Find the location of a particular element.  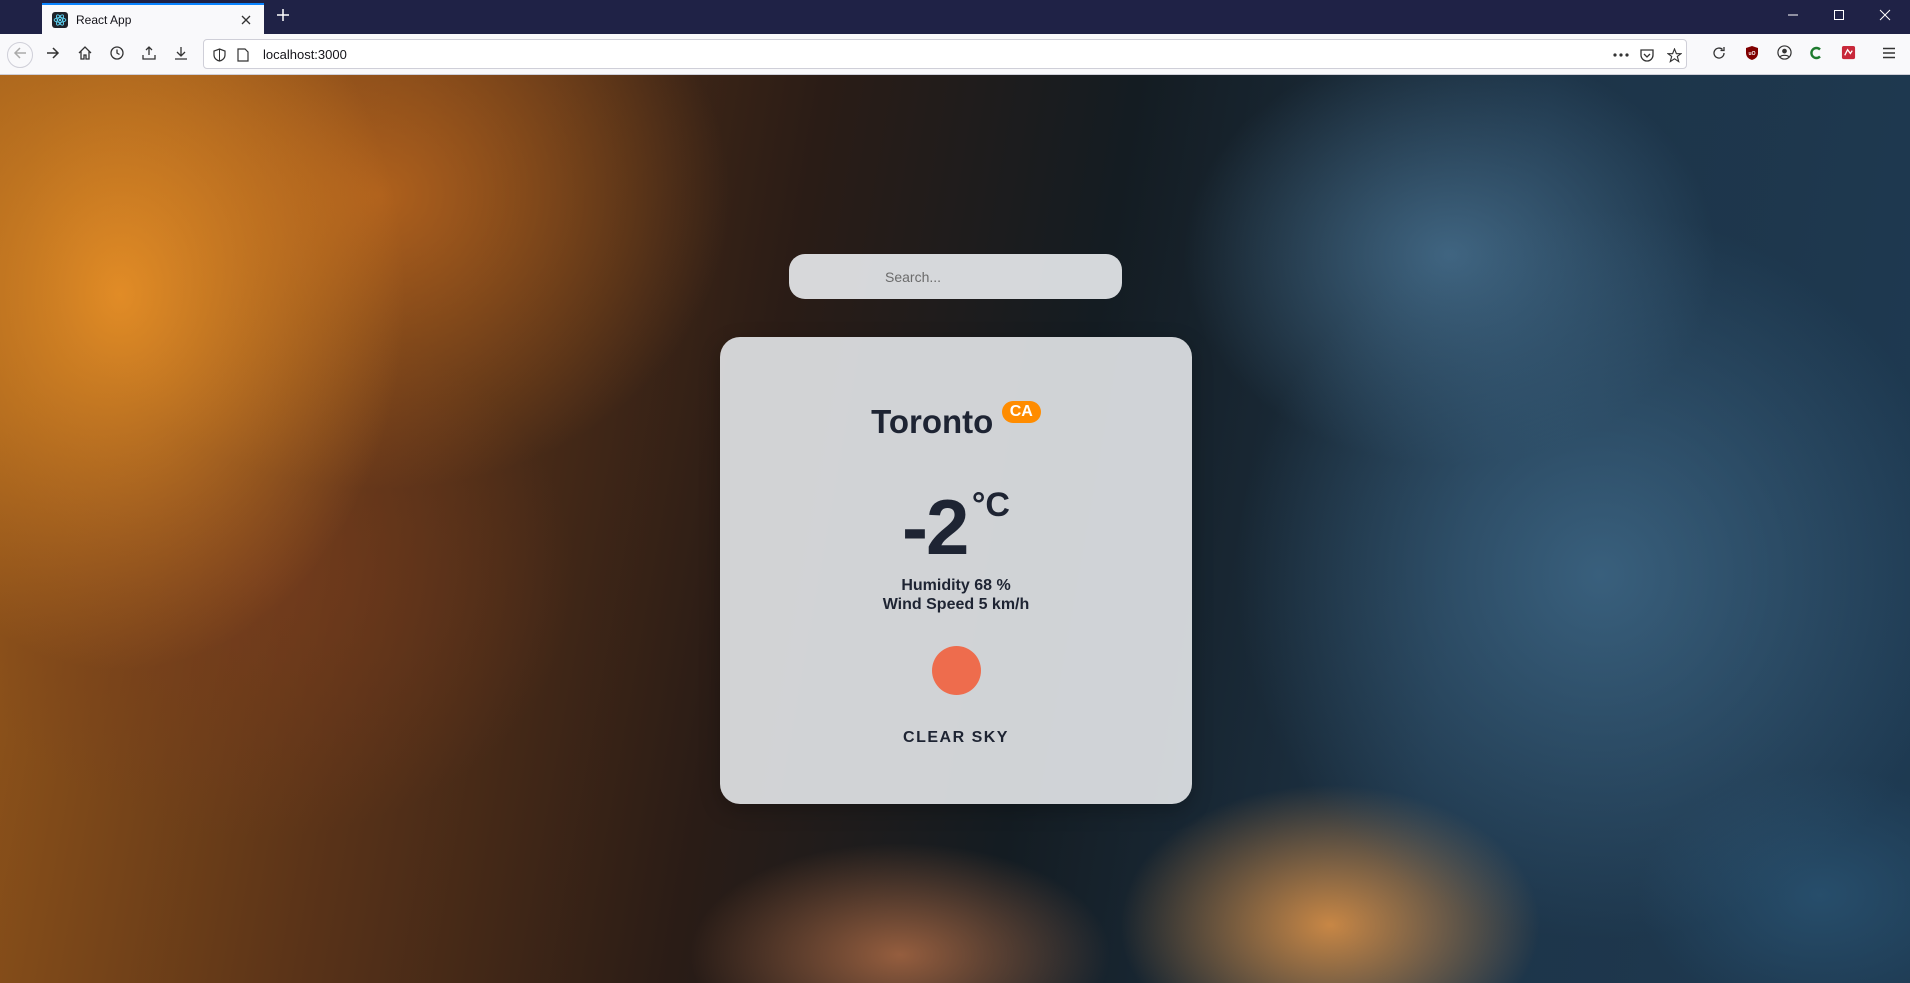

title-bar: React App is located at coordinates (955, 17).